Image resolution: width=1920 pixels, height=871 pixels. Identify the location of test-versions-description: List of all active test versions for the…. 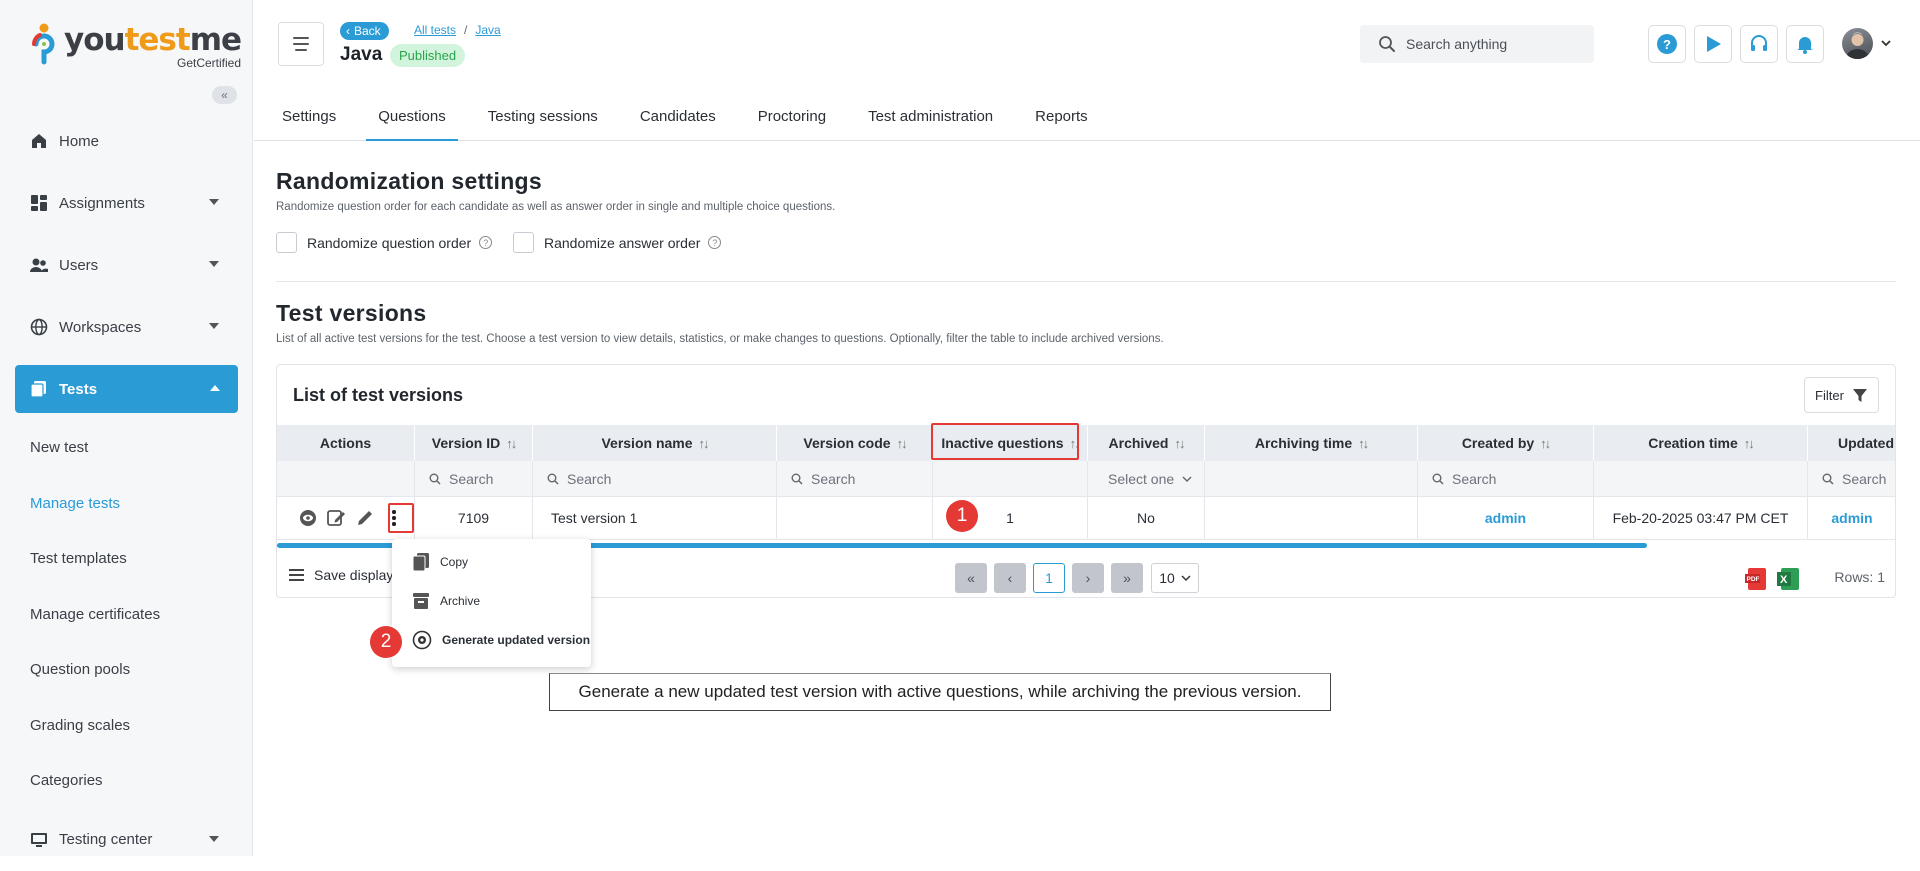
(720, 339).